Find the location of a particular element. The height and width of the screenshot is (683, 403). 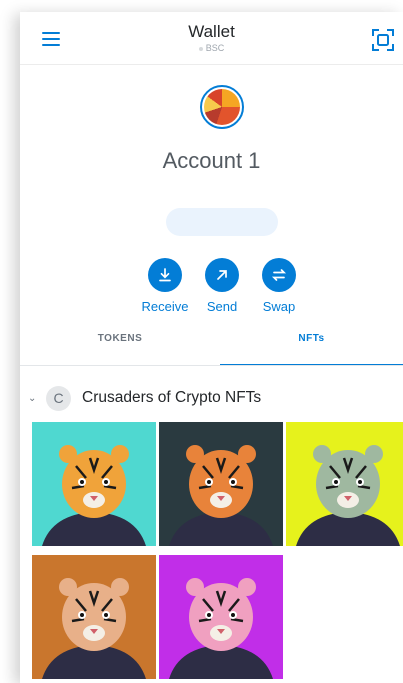

header: Wallet BSC is located at coordinates (211, 38).